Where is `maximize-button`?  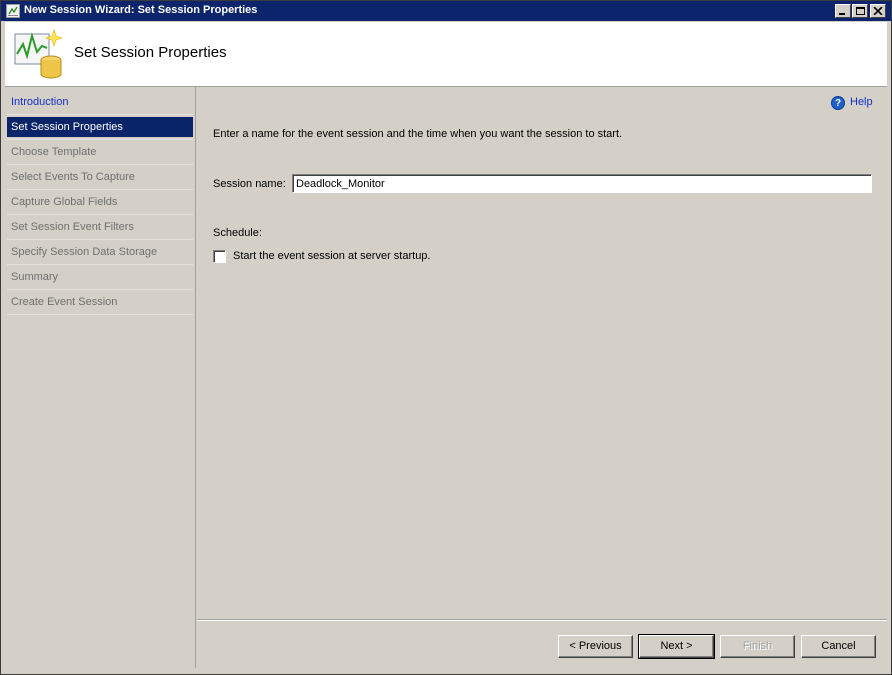
maximize-button is located at coordinates (860, 11).